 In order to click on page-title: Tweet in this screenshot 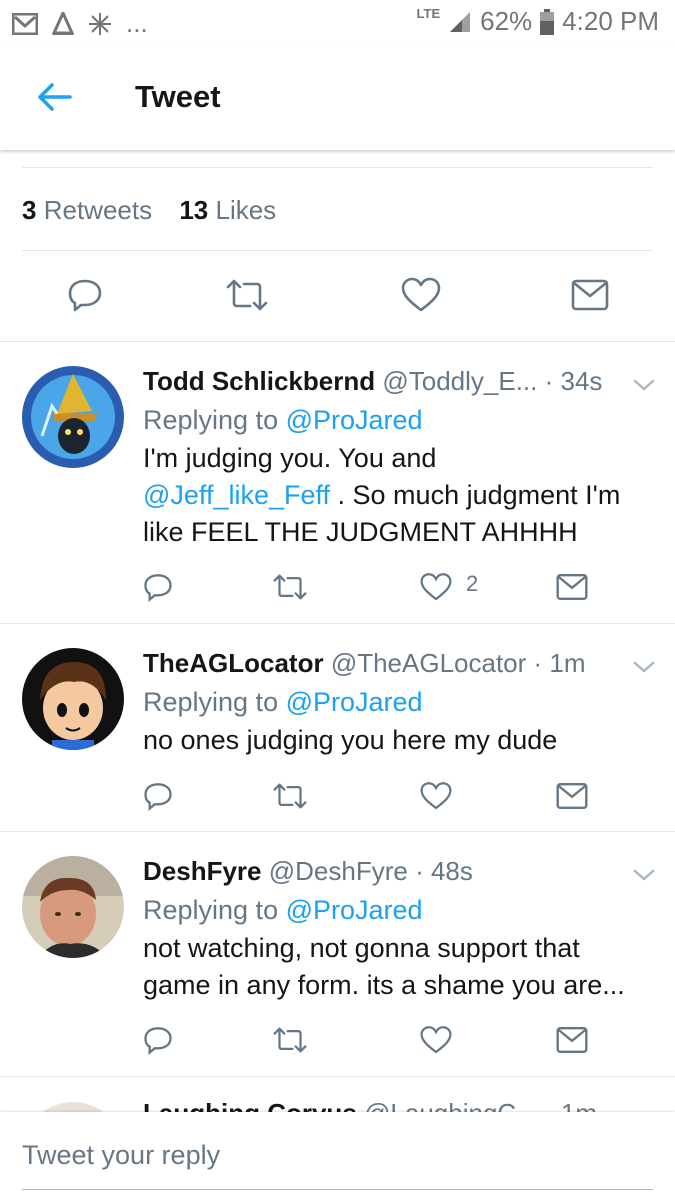, I will do `click(178, 96)`.